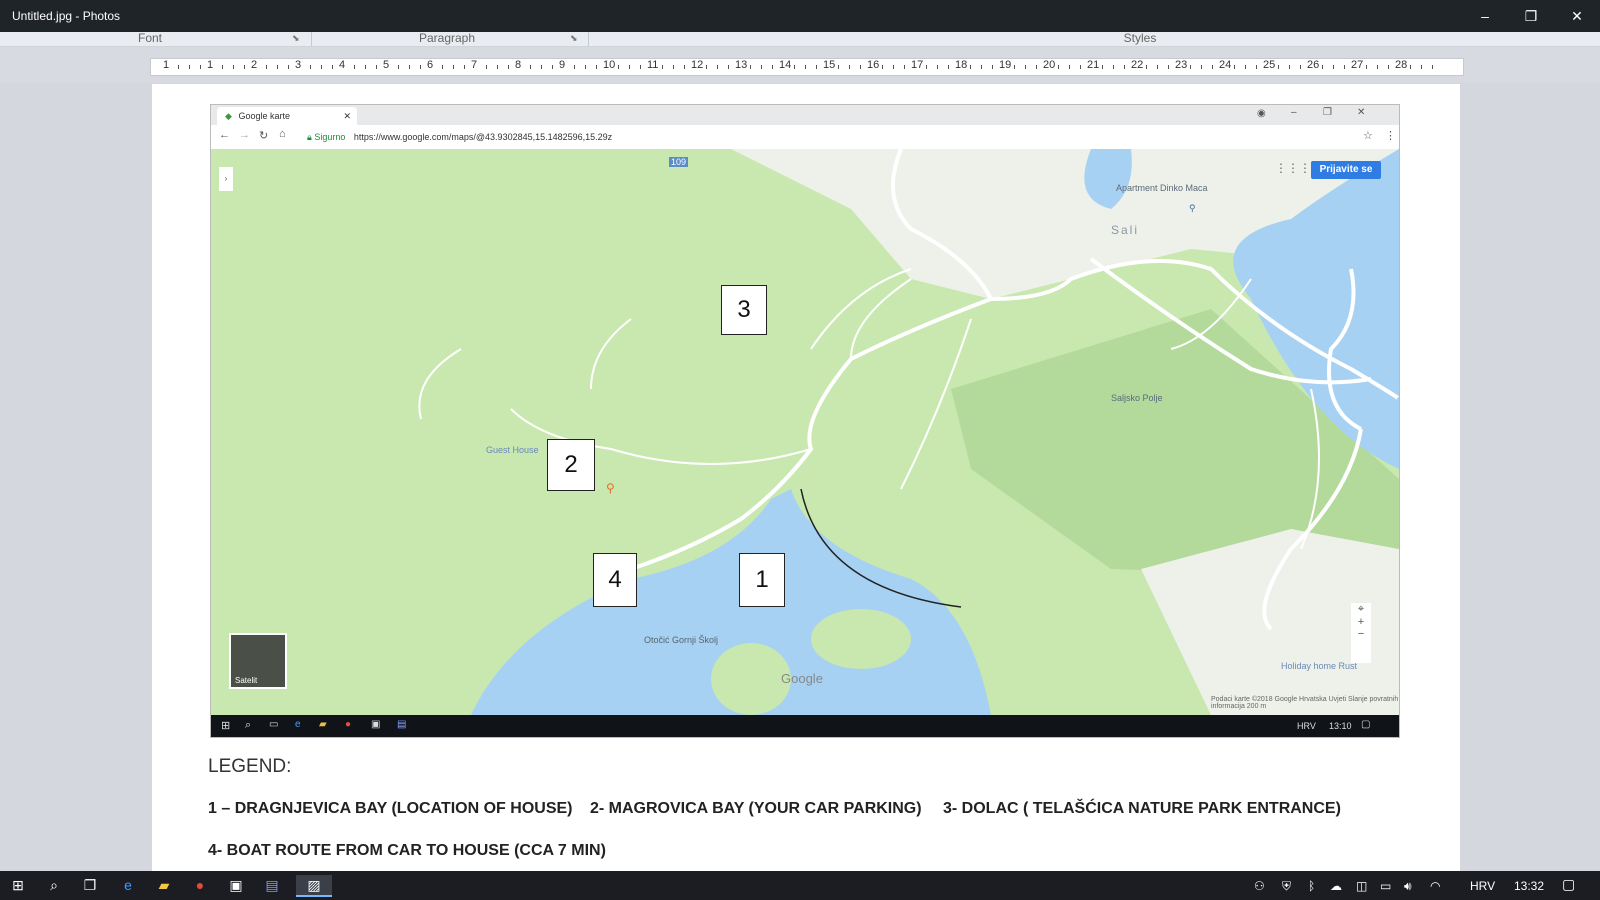 The width and height of the screenshot is (1600, 900). What do you see at coordinates (18, 885) in the screenshot?
I see `start-button: ⊞` at bounding box center [18, 885].